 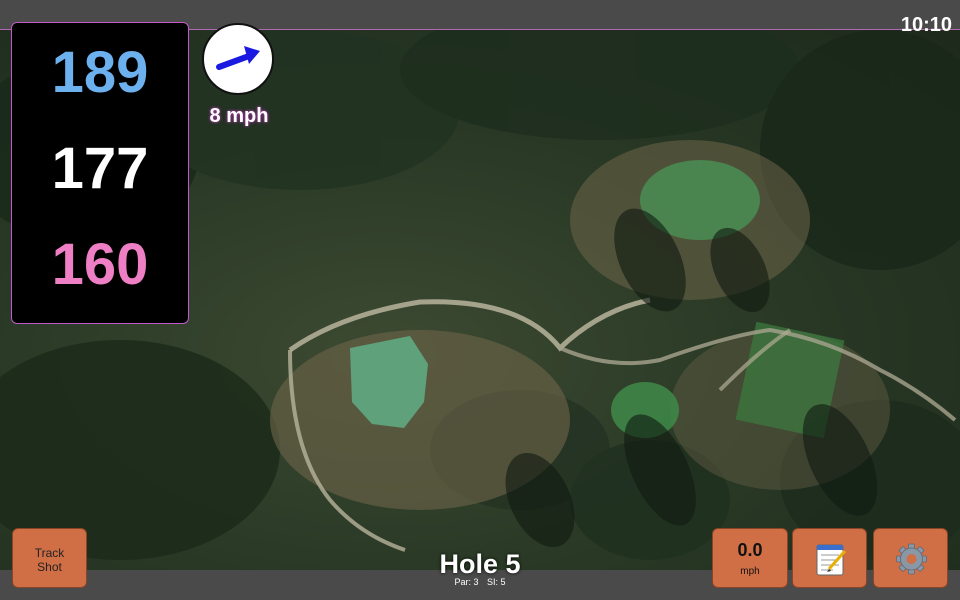 What do you see at coordinates (49, 553) in the screenshot?
I see `track-shot-label-line1: Track` at bounding box center [49, 553].